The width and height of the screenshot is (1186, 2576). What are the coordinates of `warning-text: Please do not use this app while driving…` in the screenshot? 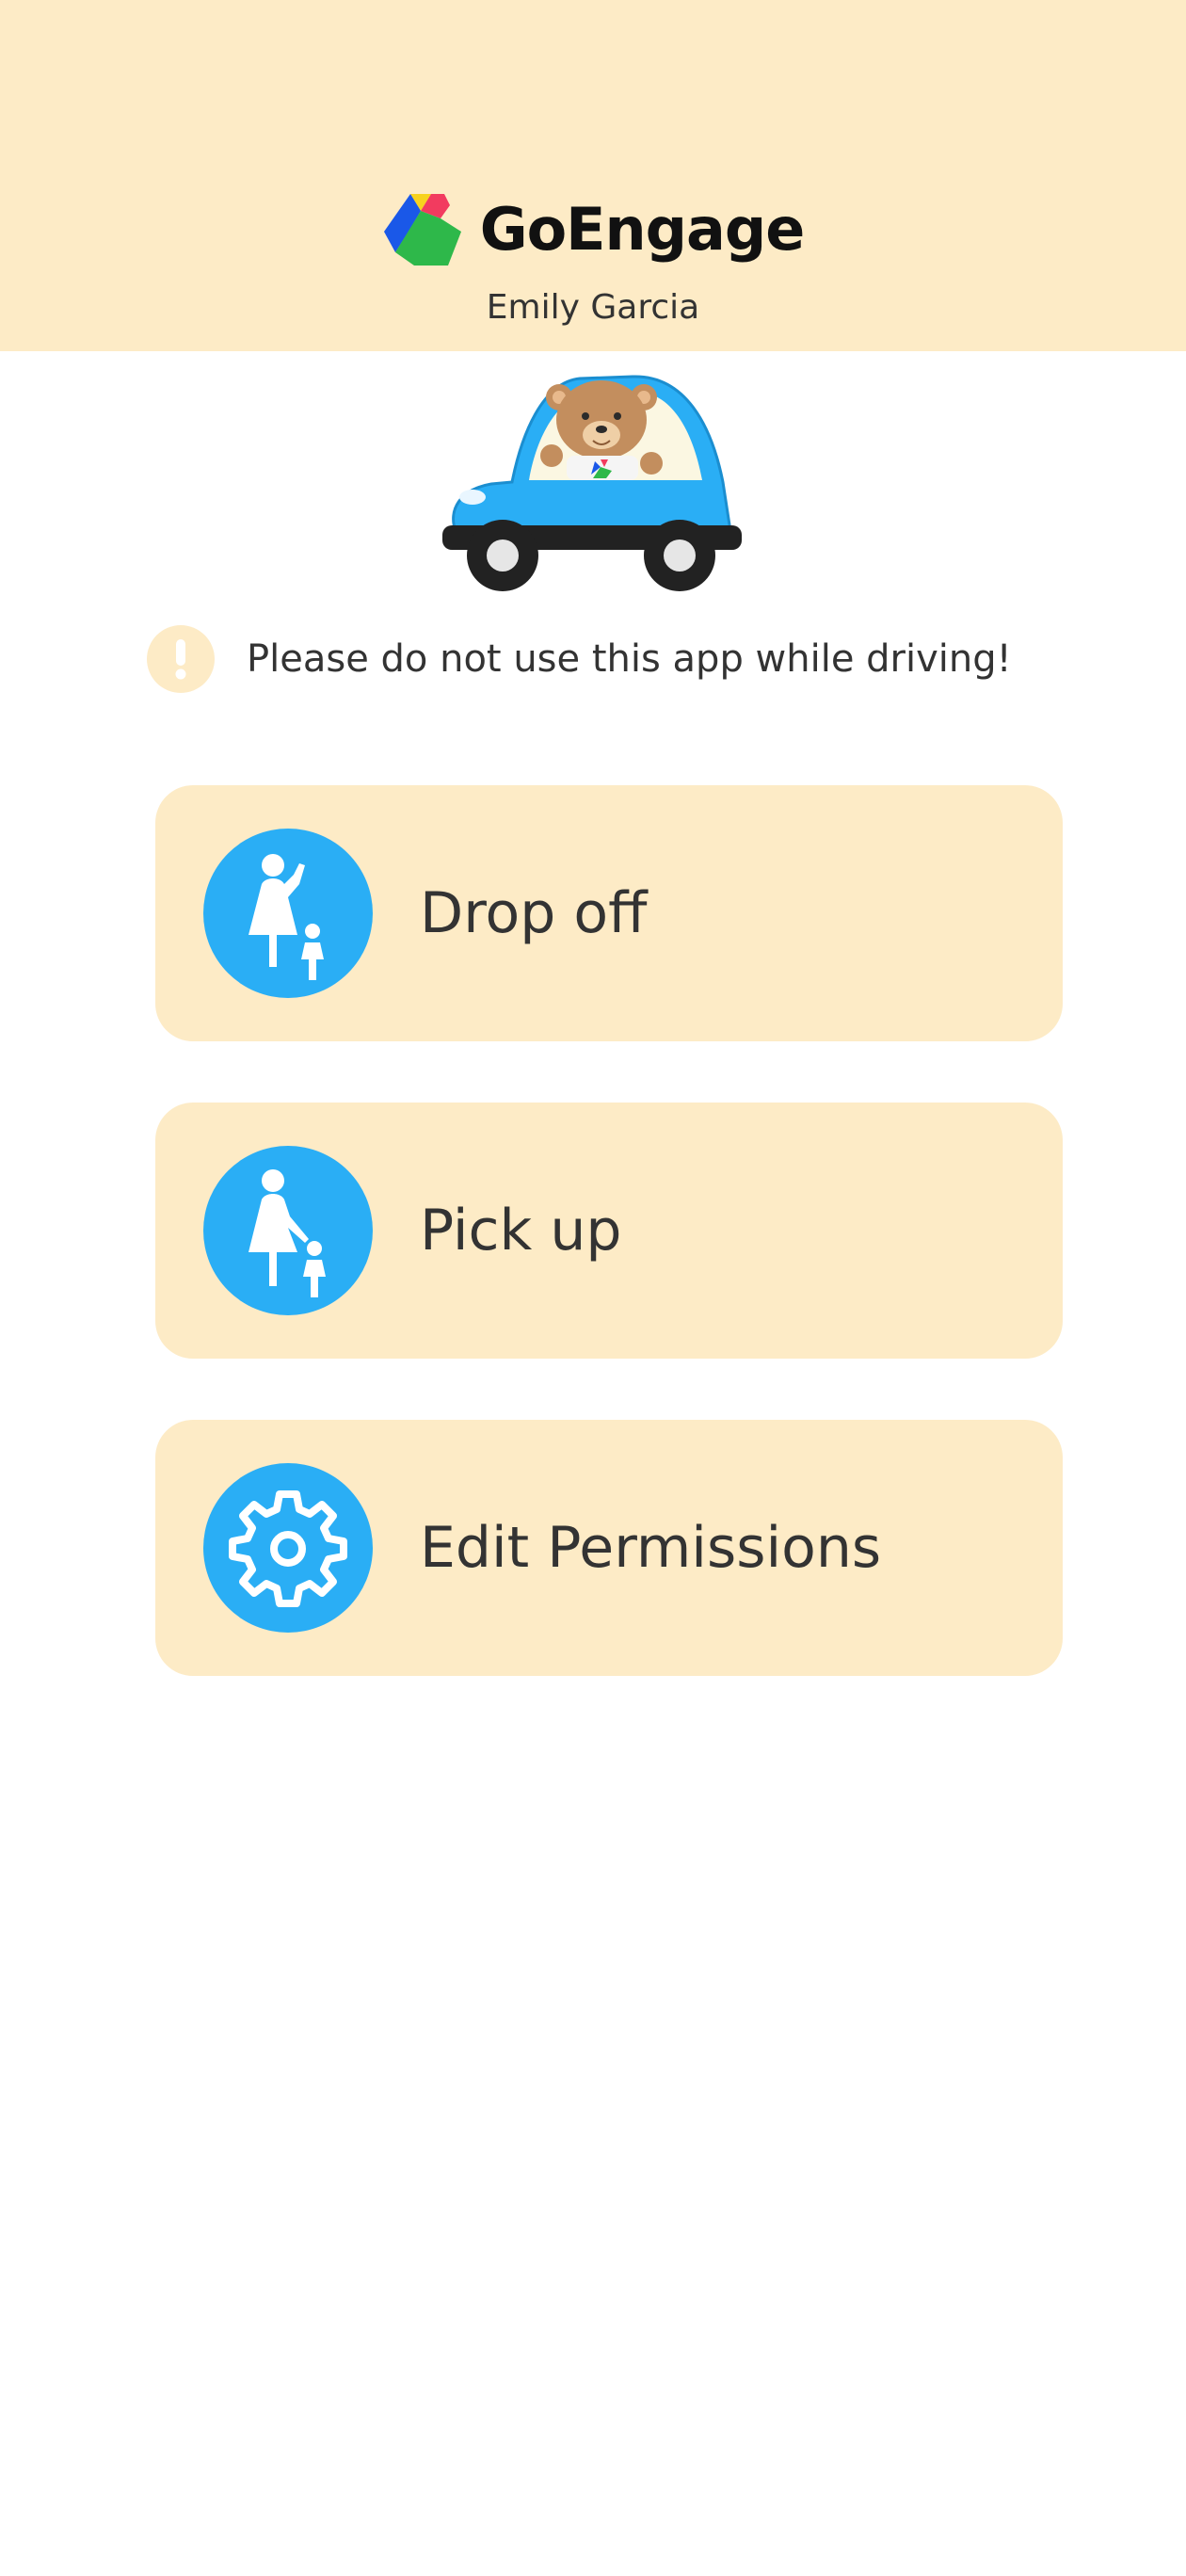 It's located at (629, 659).